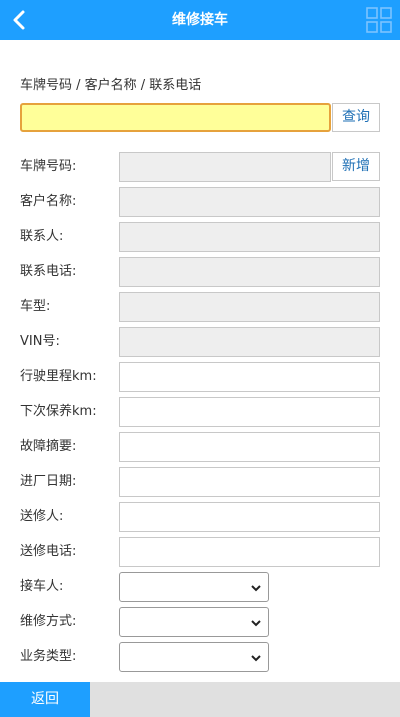 This screenshot has width=400, height=717. I want to click on fault-label: 故障摘要:, so click(48, 446).